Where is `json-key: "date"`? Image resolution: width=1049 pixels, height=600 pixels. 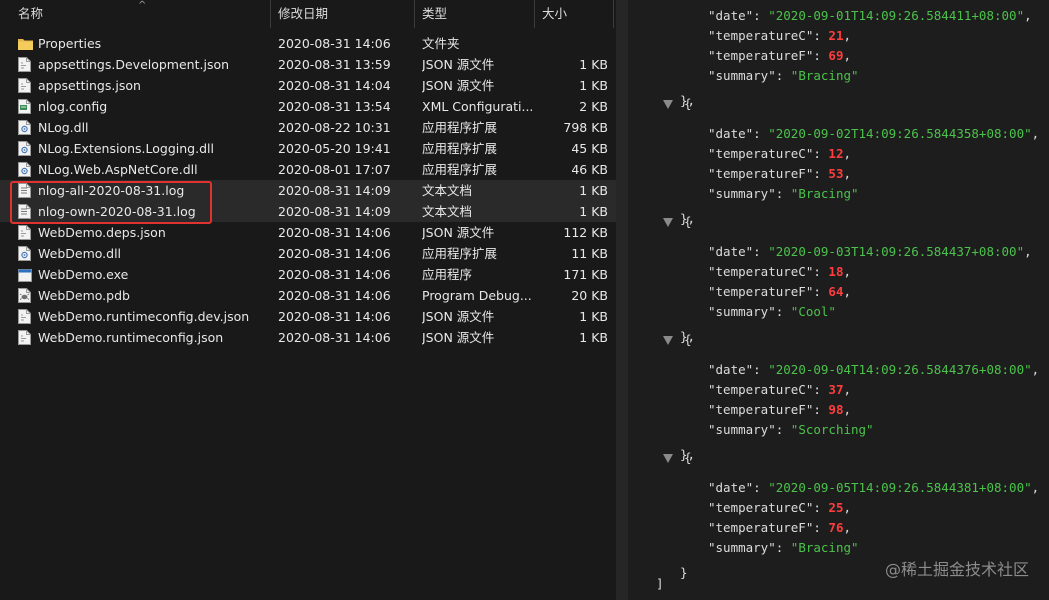 json-key: "date" is located at coordinates (731, 369).